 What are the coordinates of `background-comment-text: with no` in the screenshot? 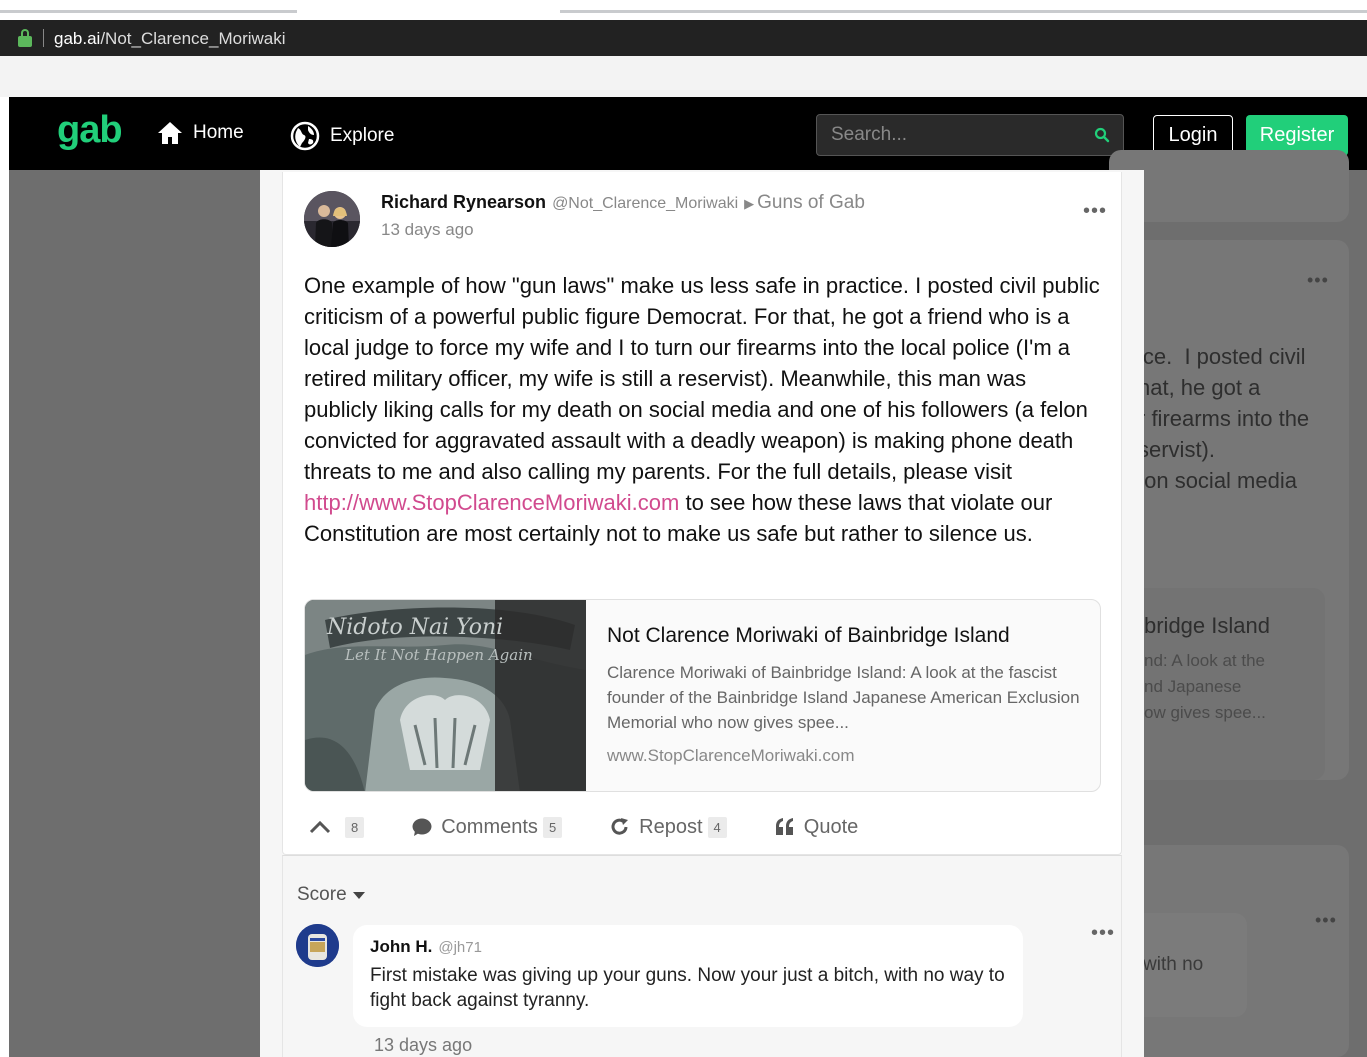 It's located at (1173, 964).